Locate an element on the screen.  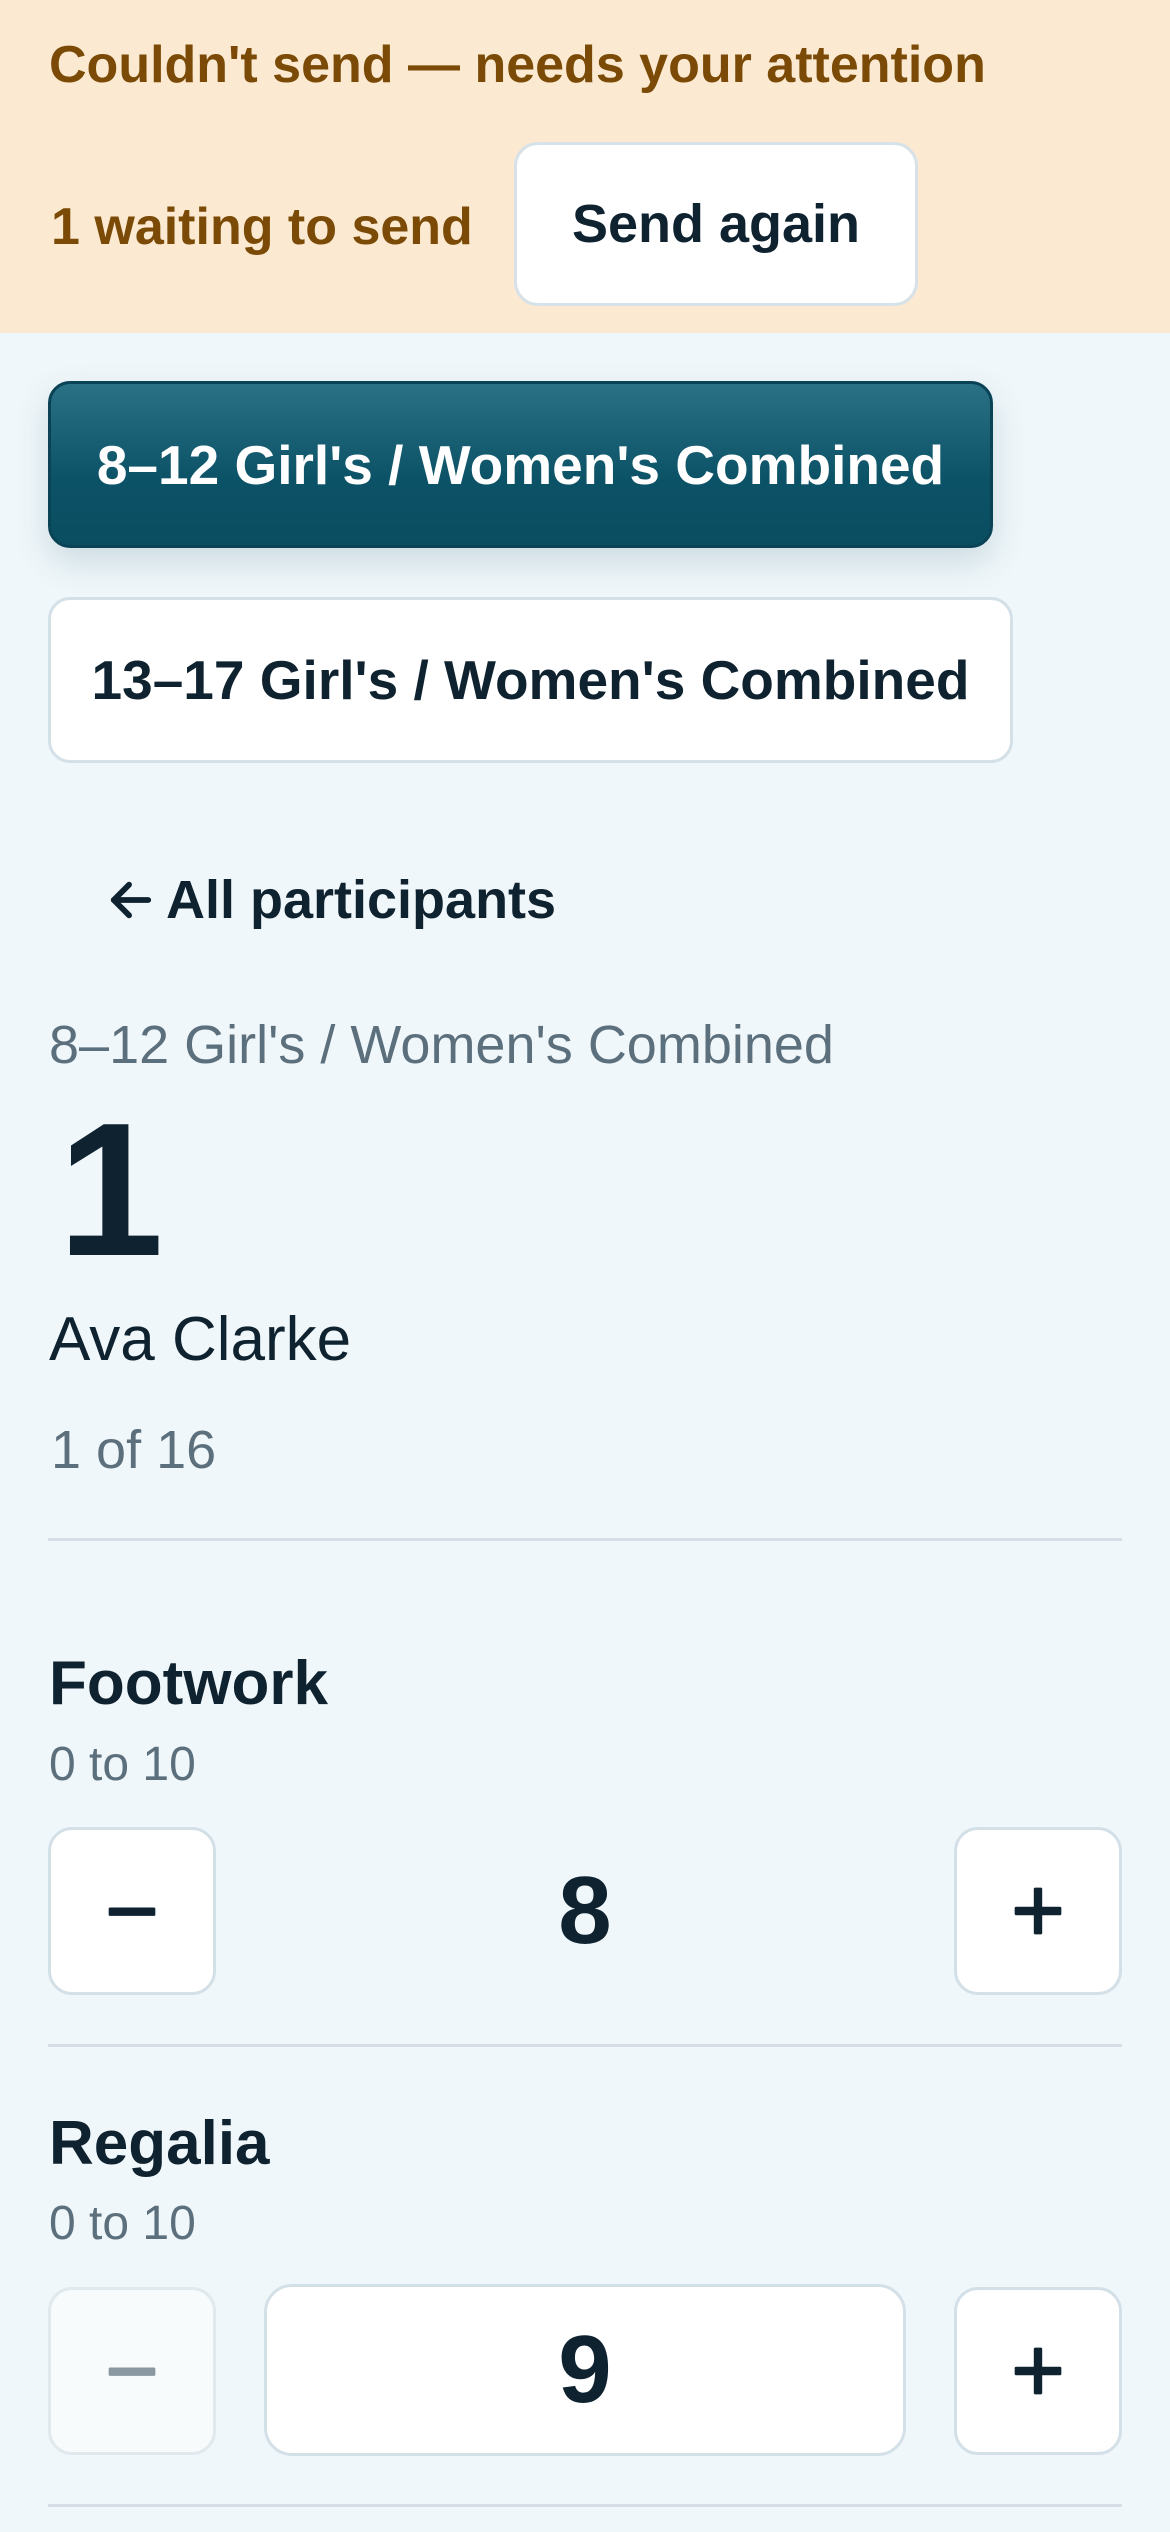
footwork-decrement-button is located at coordinates (132, 1911).